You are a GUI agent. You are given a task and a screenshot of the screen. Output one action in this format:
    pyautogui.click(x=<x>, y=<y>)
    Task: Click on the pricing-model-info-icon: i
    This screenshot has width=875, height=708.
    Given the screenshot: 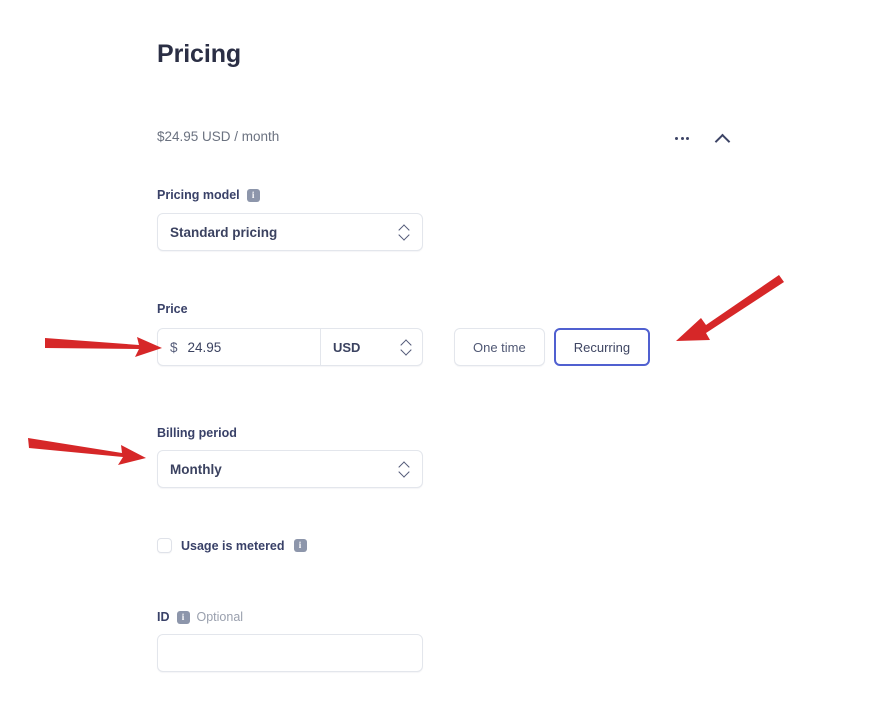 What is the action you would take?
    pyautogui.click(x=253, y=195)
    